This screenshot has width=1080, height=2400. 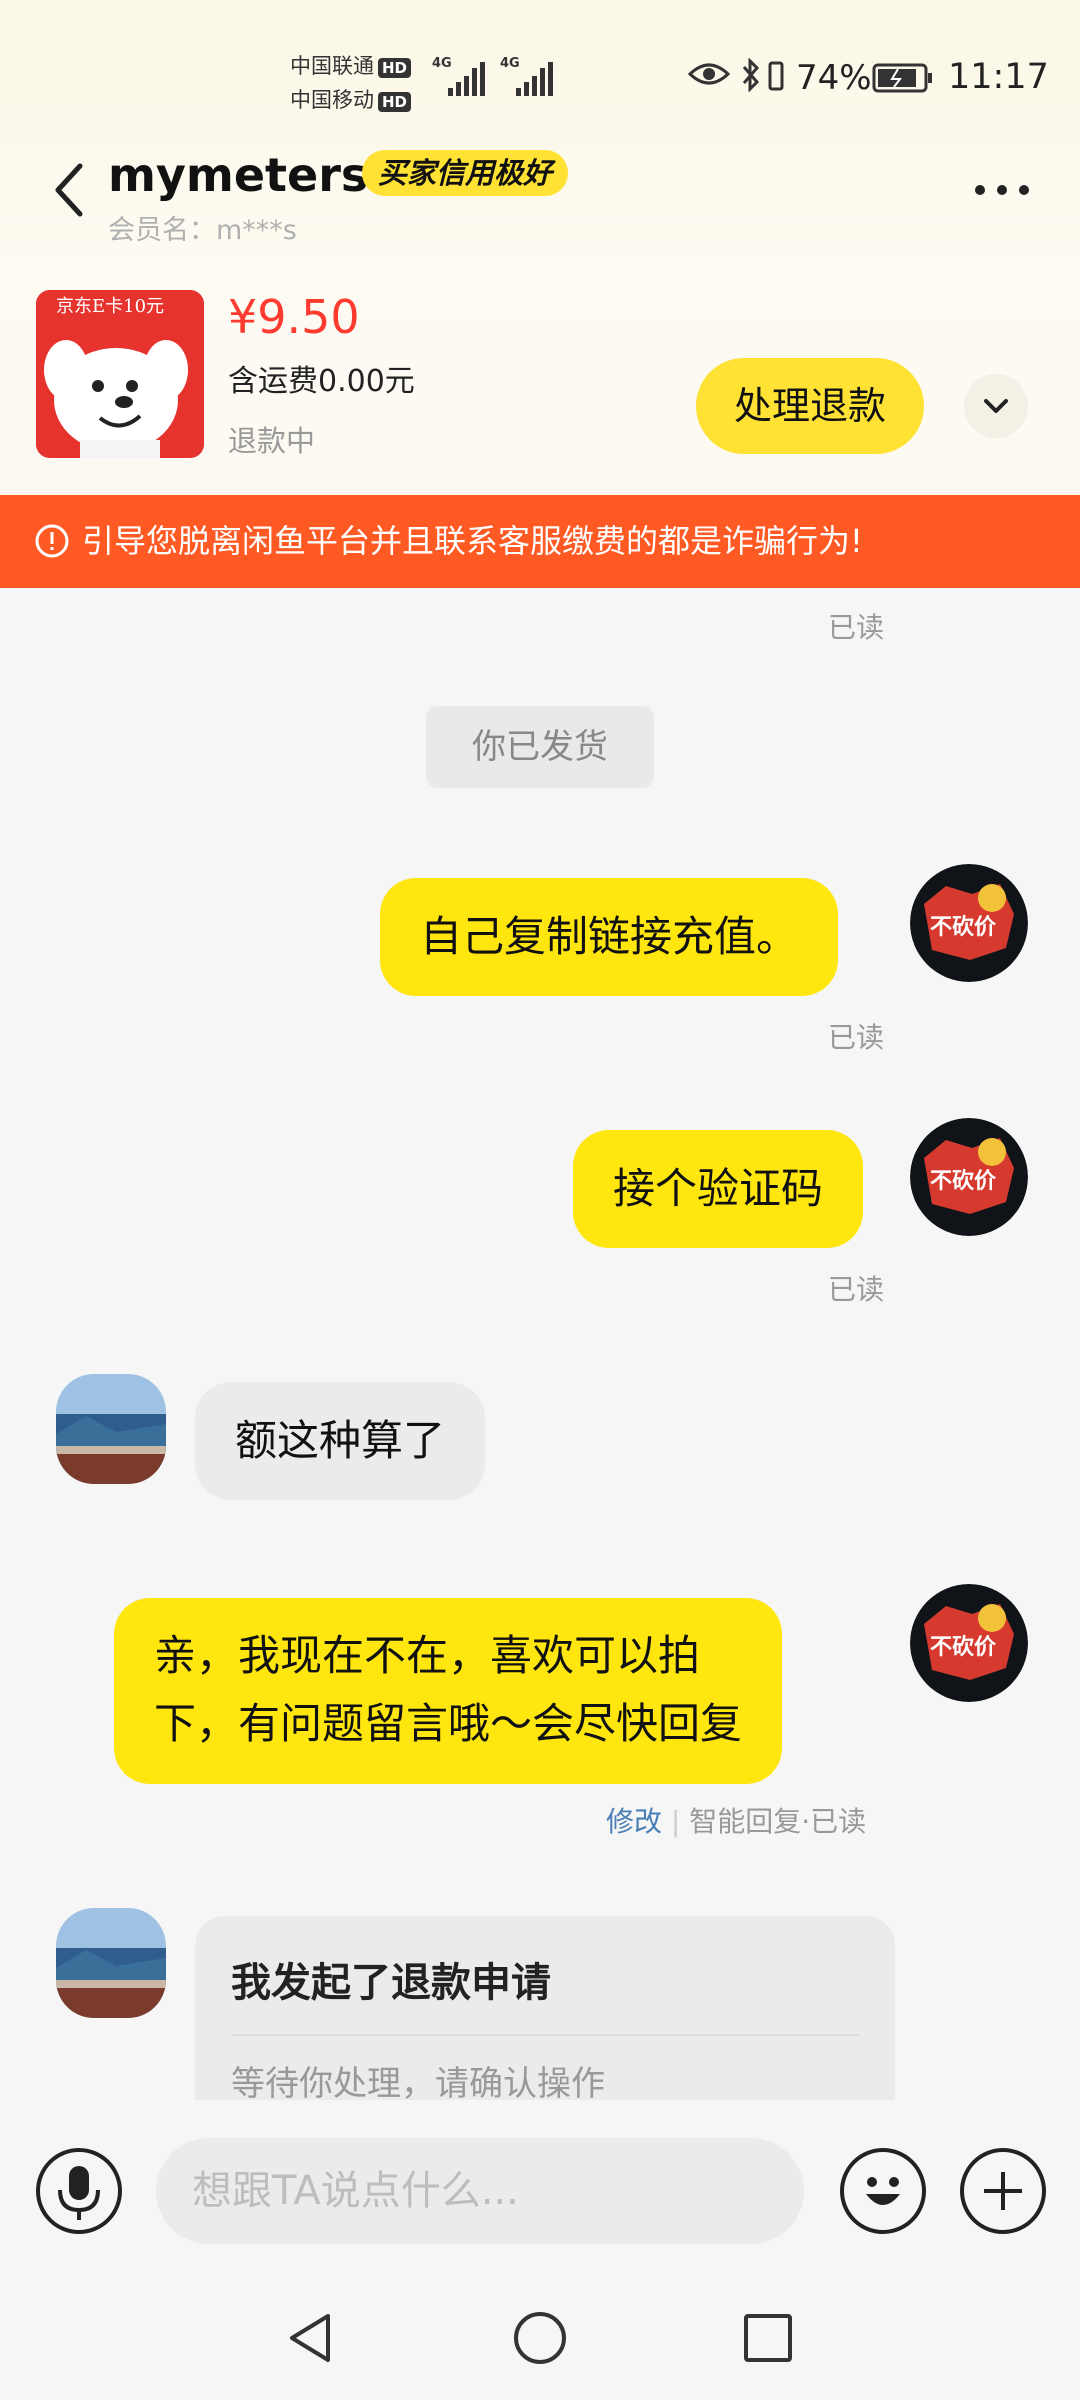 What do you see at coordinates (448, 1691) in the screenshot?
I see `message-bubble-sent: 亲，我现在不在，喜欢可以拍 下，有问题留言哦～会尽快回复` at bounding box center [448, 1691].